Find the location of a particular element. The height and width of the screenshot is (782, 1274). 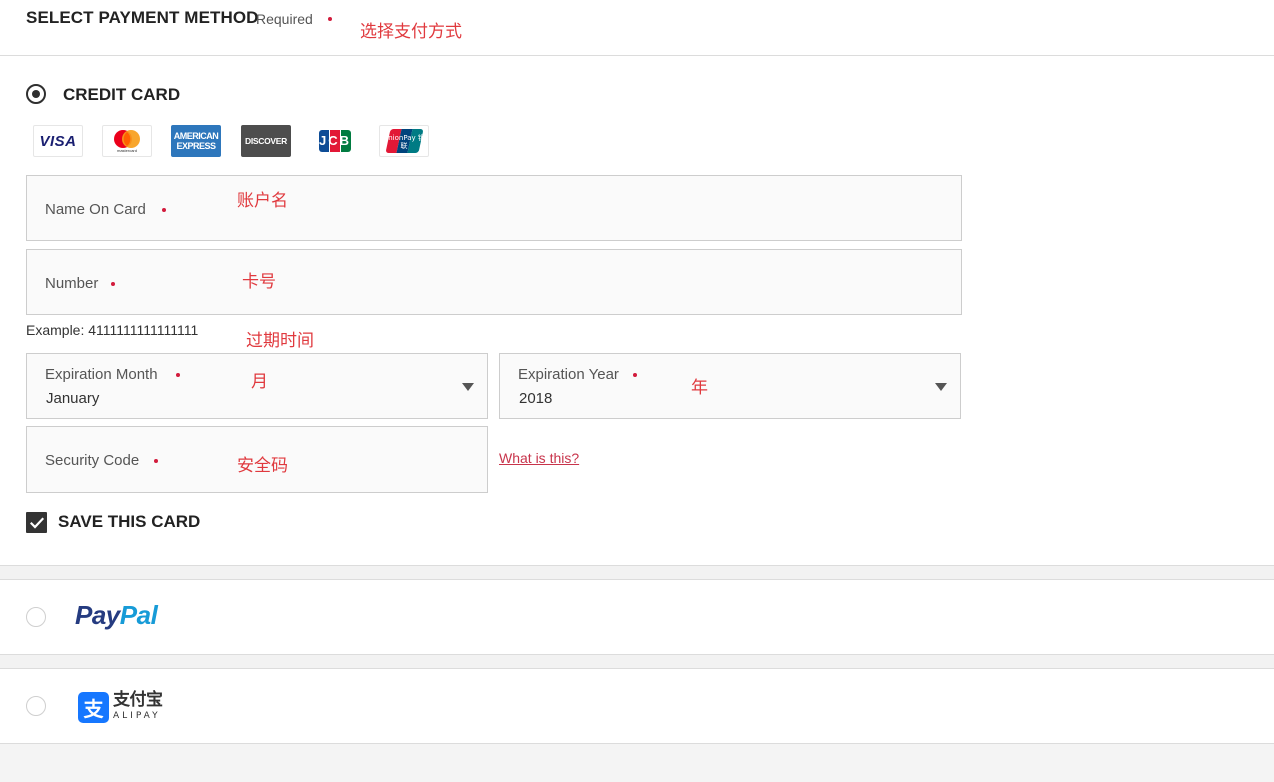

card-number-label: Number is located at coordinates (72, 283).